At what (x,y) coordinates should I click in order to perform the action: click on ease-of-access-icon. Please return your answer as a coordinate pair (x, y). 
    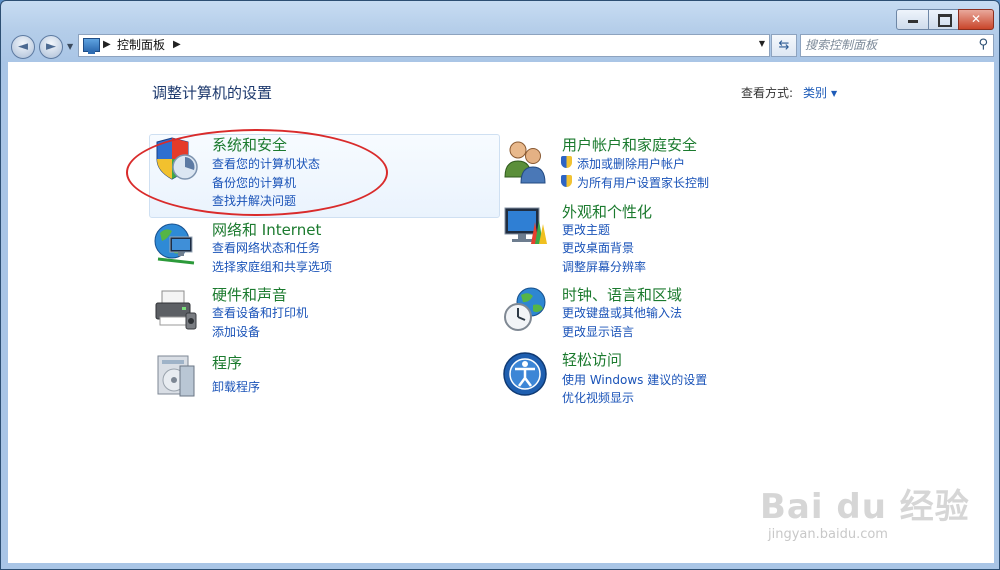
    Looking at the image, I should click on (525, 374).